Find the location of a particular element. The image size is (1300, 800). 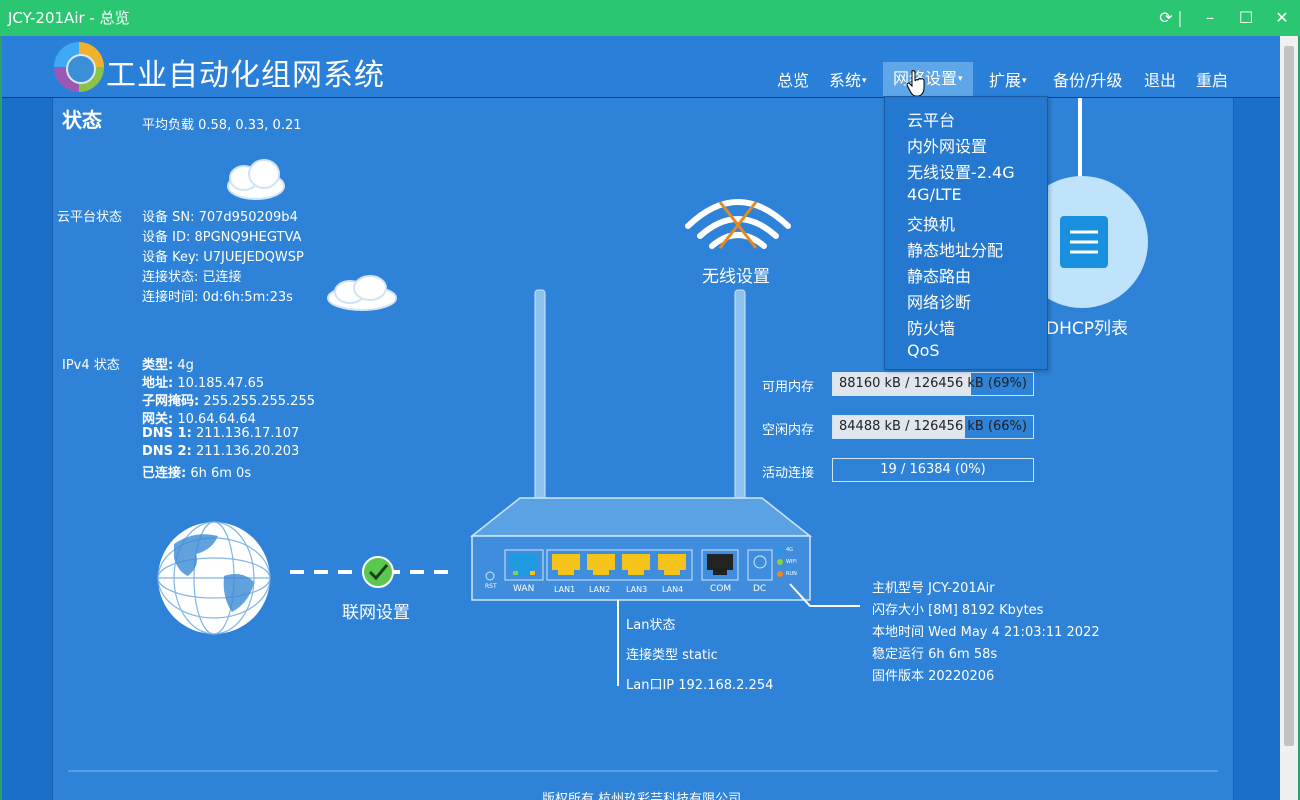

port-label-dc: DC is located at coordinates (760, 589).